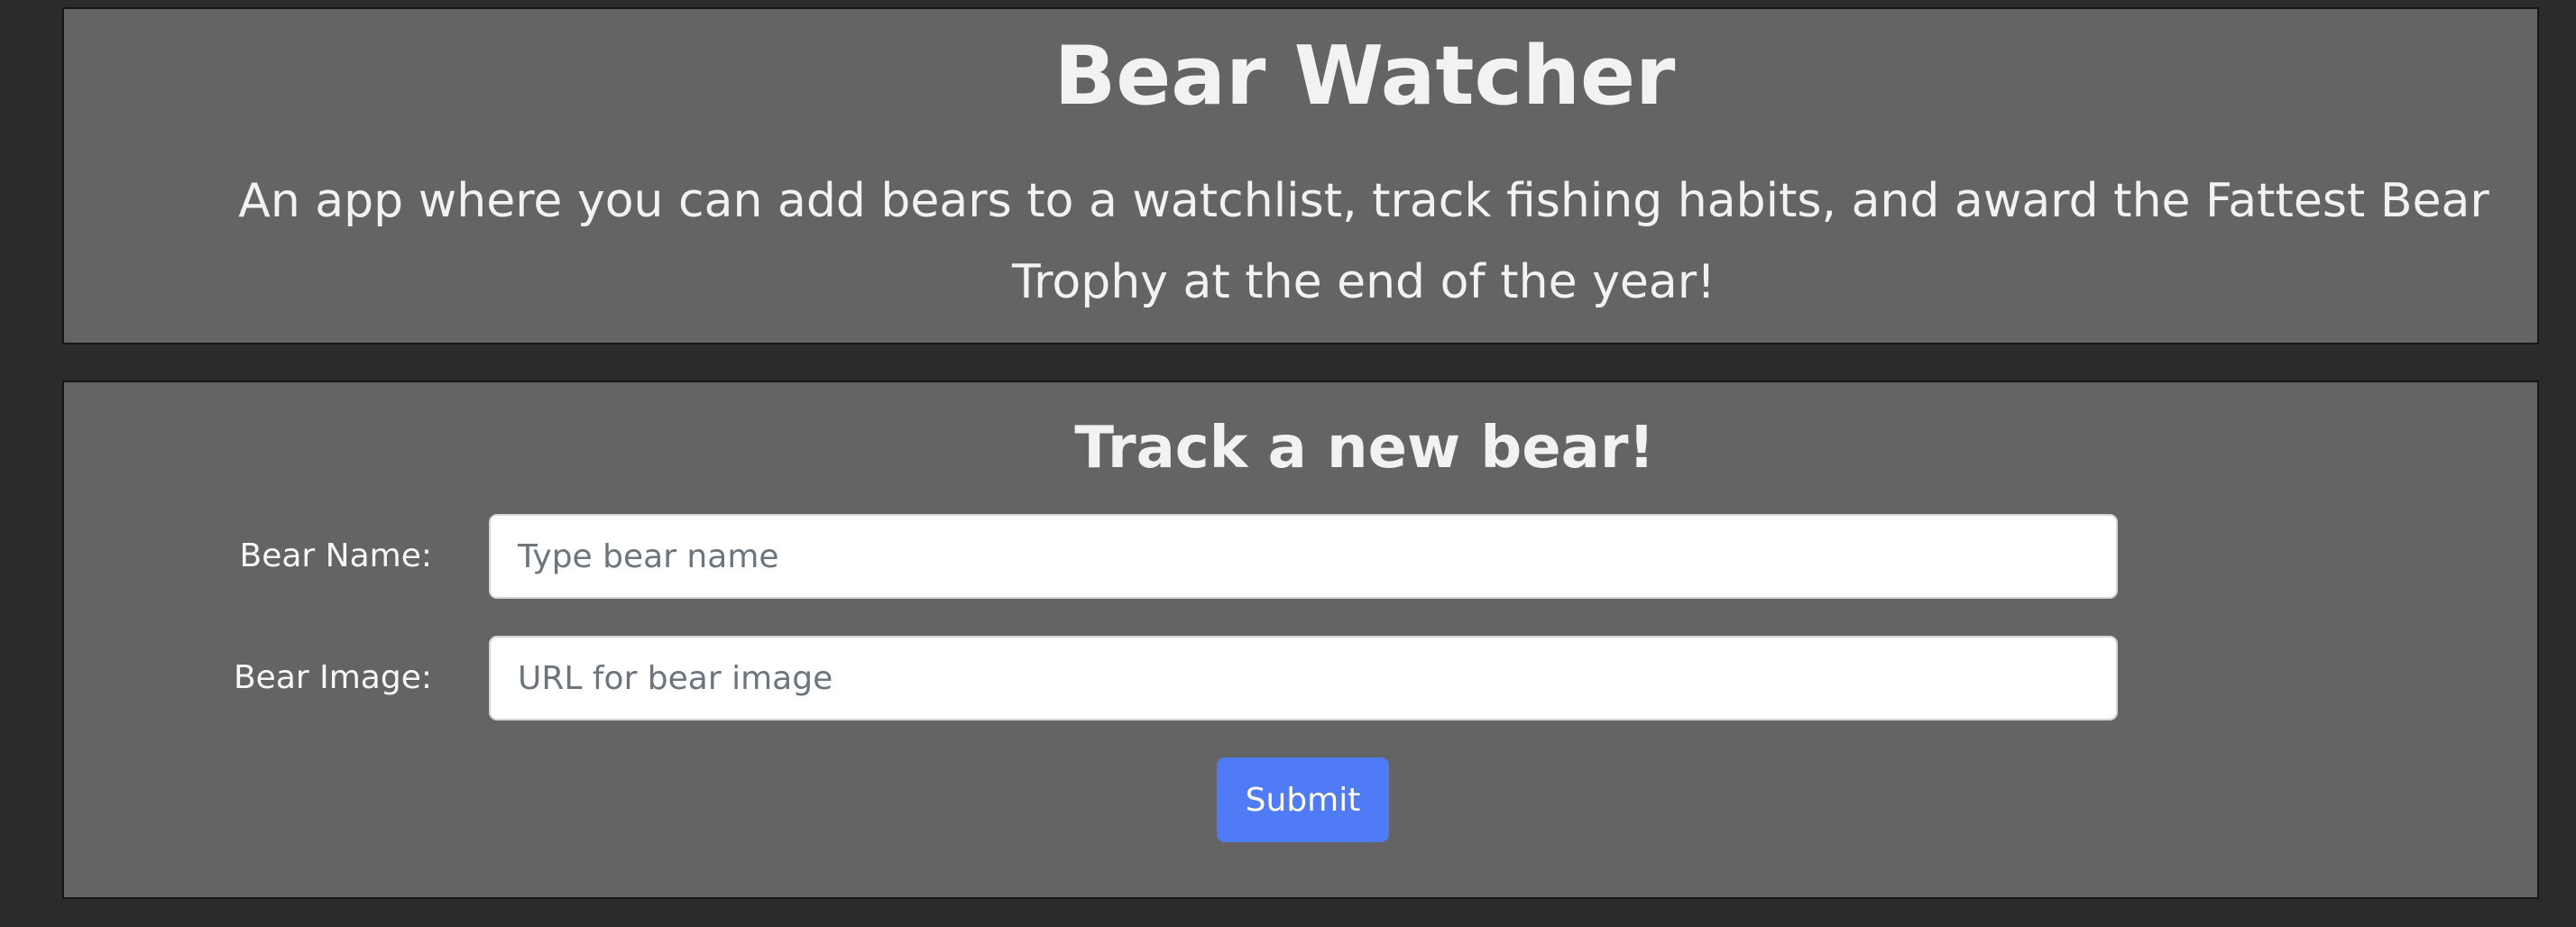 This screenshot has width=2576, height=927. I want to click on bear-name-label: Bear Name:, so click(336, 555).